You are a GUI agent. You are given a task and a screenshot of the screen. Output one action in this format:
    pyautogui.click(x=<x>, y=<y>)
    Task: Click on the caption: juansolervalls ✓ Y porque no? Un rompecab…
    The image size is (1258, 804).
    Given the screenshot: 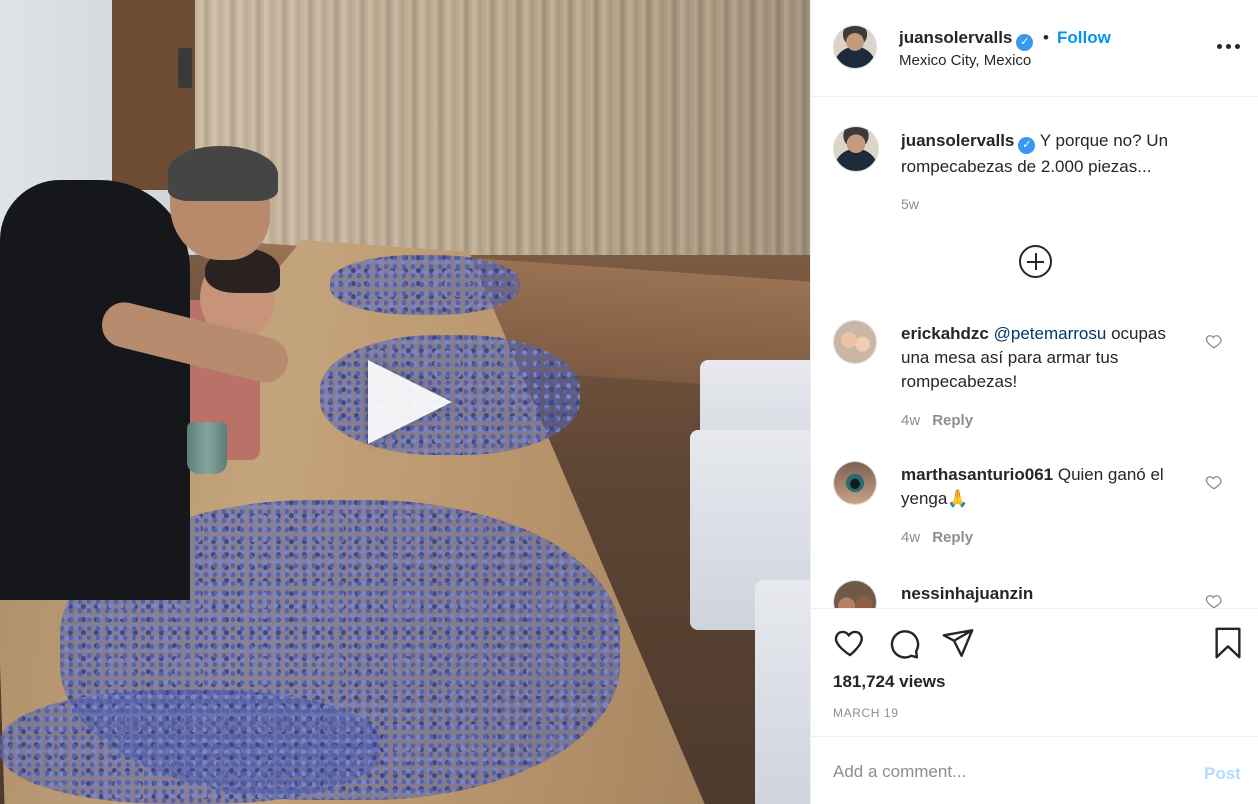 What is the action you would take?
    pyautogui.click(x=1061, y=153)
    